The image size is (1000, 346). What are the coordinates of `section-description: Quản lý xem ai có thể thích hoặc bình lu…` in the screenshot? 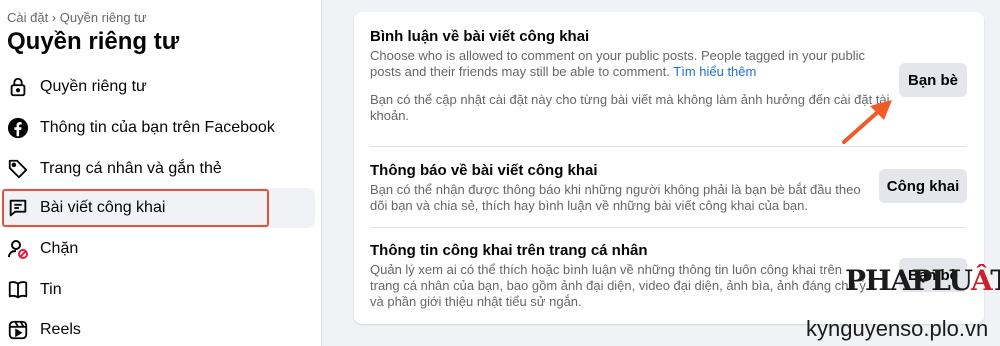 It's located at (618, 285).